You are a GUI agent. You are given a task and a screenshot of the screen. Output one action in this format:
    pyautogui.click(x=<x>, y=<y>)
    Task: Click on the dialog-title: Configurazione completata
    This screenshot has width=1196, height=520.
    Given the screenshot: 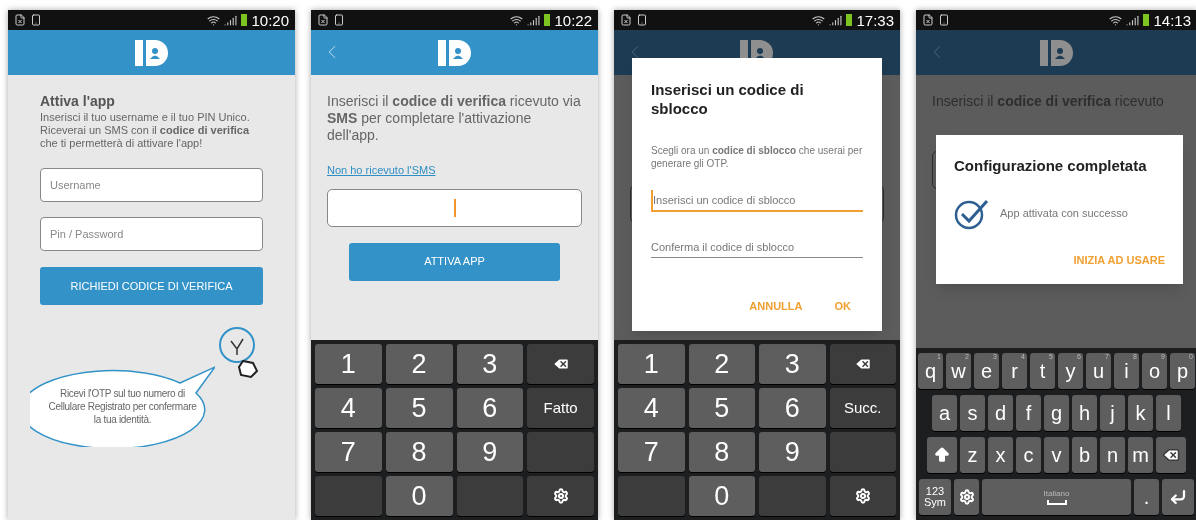 What is the action you would take?
    pyautogui.click(x=1051, y=166)
    